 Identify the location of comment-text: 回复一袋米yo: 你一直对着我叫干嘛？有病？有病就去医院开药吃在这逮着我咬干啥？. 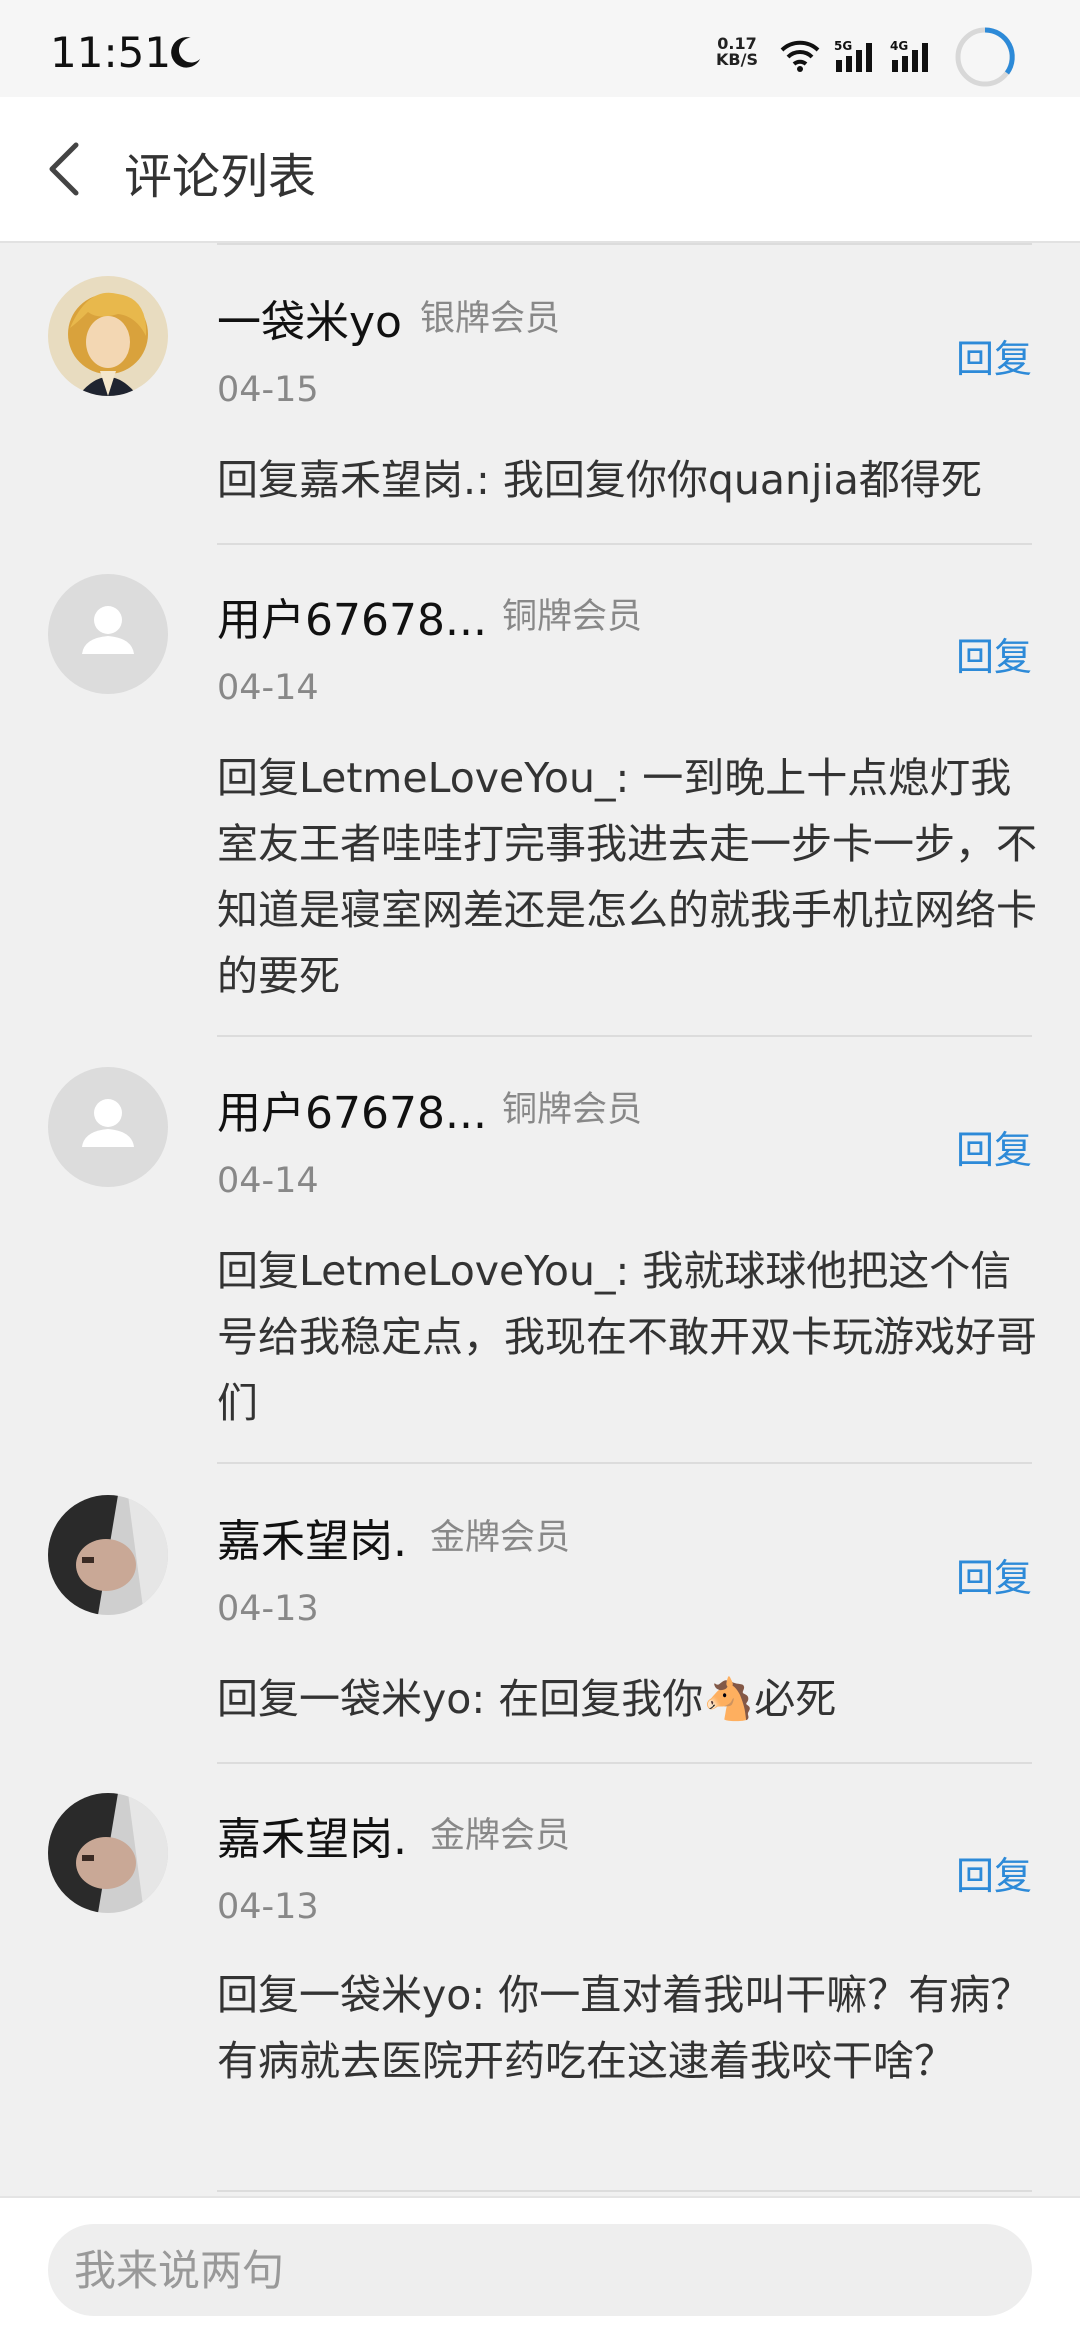
(624, 2028).